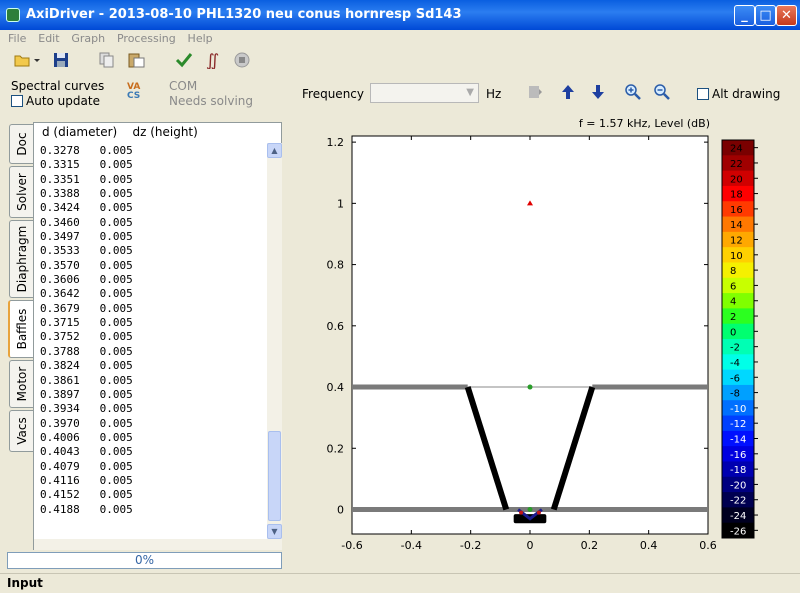 This screenshot has height=593, width=800. What do you see at coordinates (60, 452) in the screenshot?
I see `cell-diameter: 0.4043` at bounding box center [60, 452].